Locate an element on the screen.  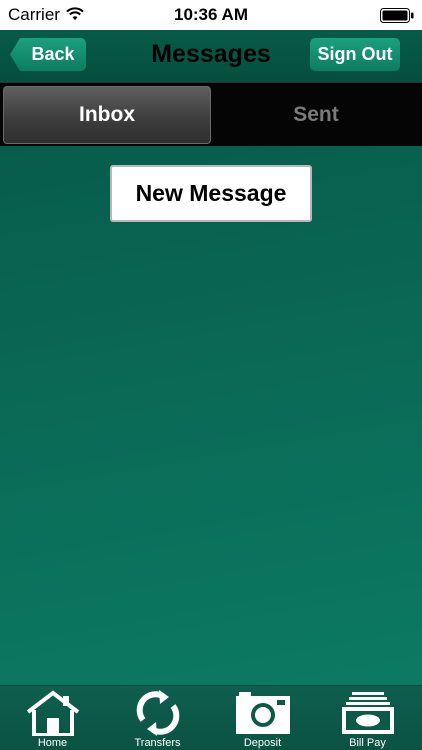
status-time: 10:36 AM is located at coordinates (210, 14).